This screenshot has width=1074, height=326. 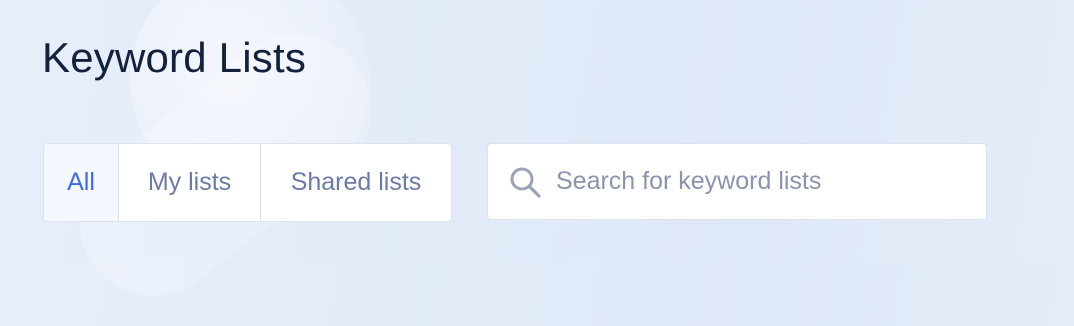 I want to click on tab-all: All, so click(x=81, y=182).